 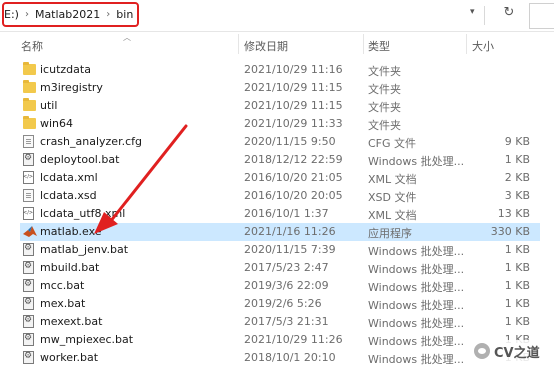 What do you see at coordinates (392, 215) in the screenshot?
I see `file-type: XML 文档` at bounding box center [392, 215].